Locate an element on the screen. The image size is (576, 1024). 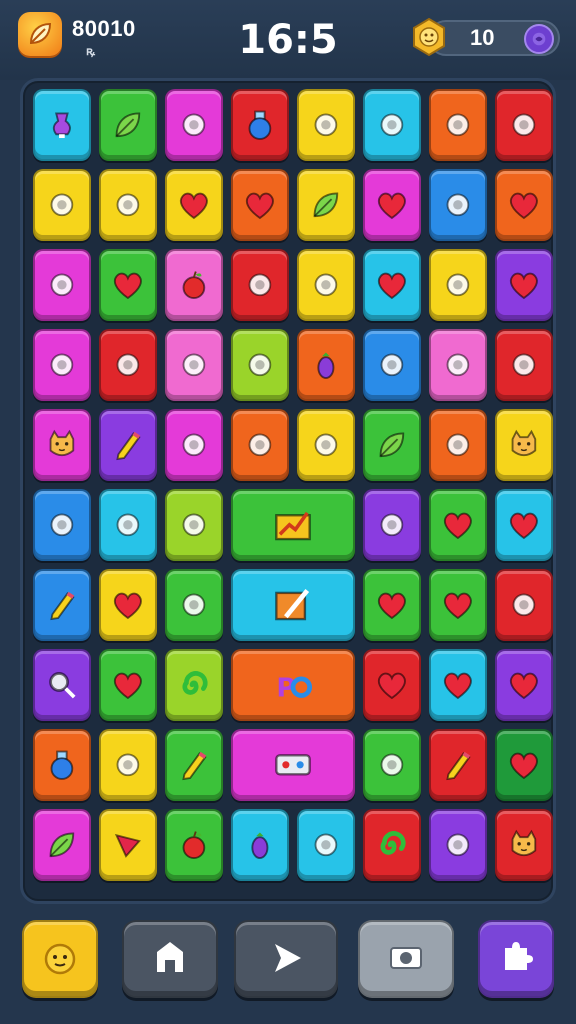
potion-tile is located at coordinates (62, 125).